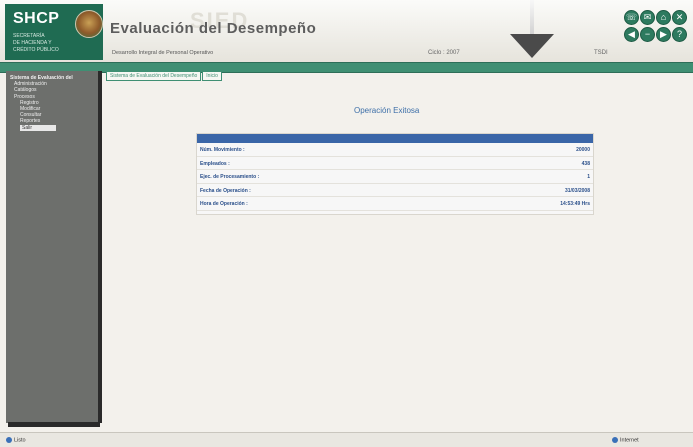 This screenshot has width=693, height=447. I want to click on app-title: Evaluación del Desempeño, so click(213, 28).